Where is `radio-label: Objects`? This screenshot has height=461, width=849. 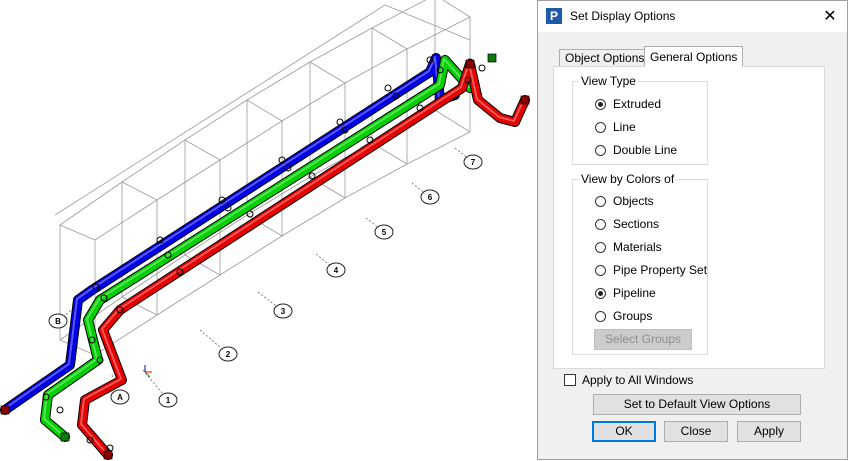
radio-label: Objects is located at coordinates (633, 201).